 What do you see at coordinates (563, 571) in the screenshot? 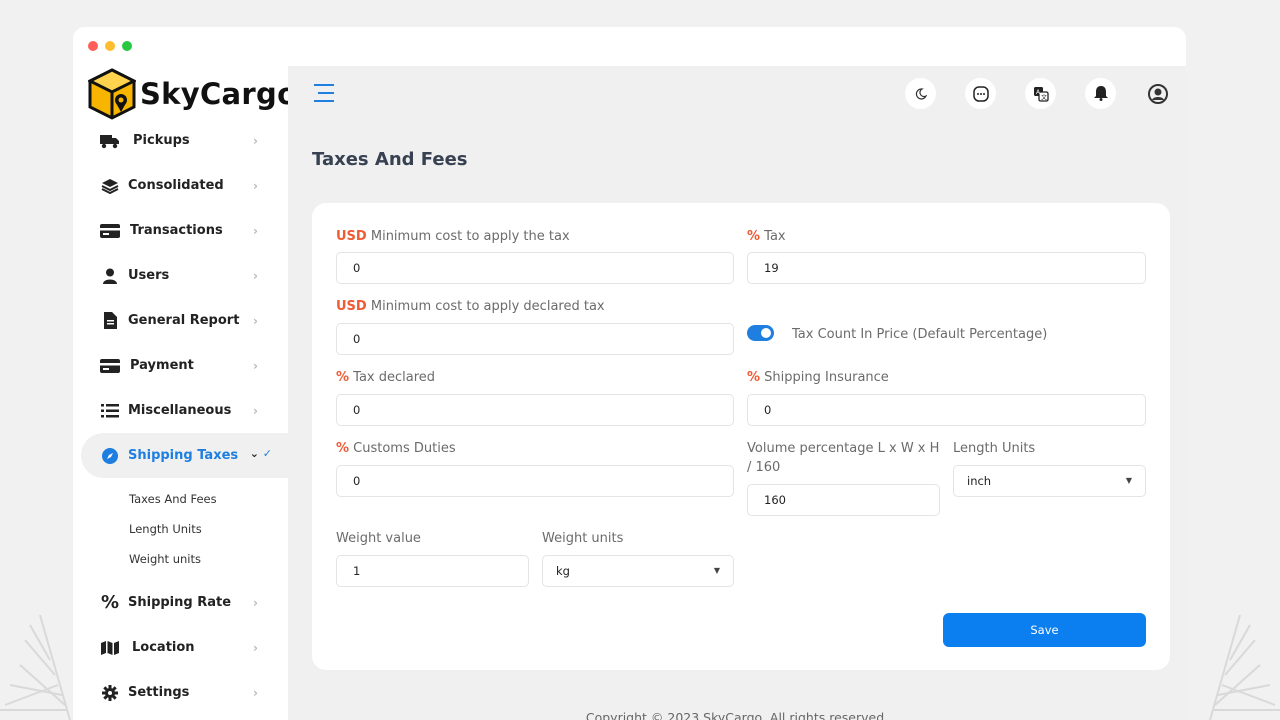
I see `weight-units-value: kg` at bounding box center [563, 571].